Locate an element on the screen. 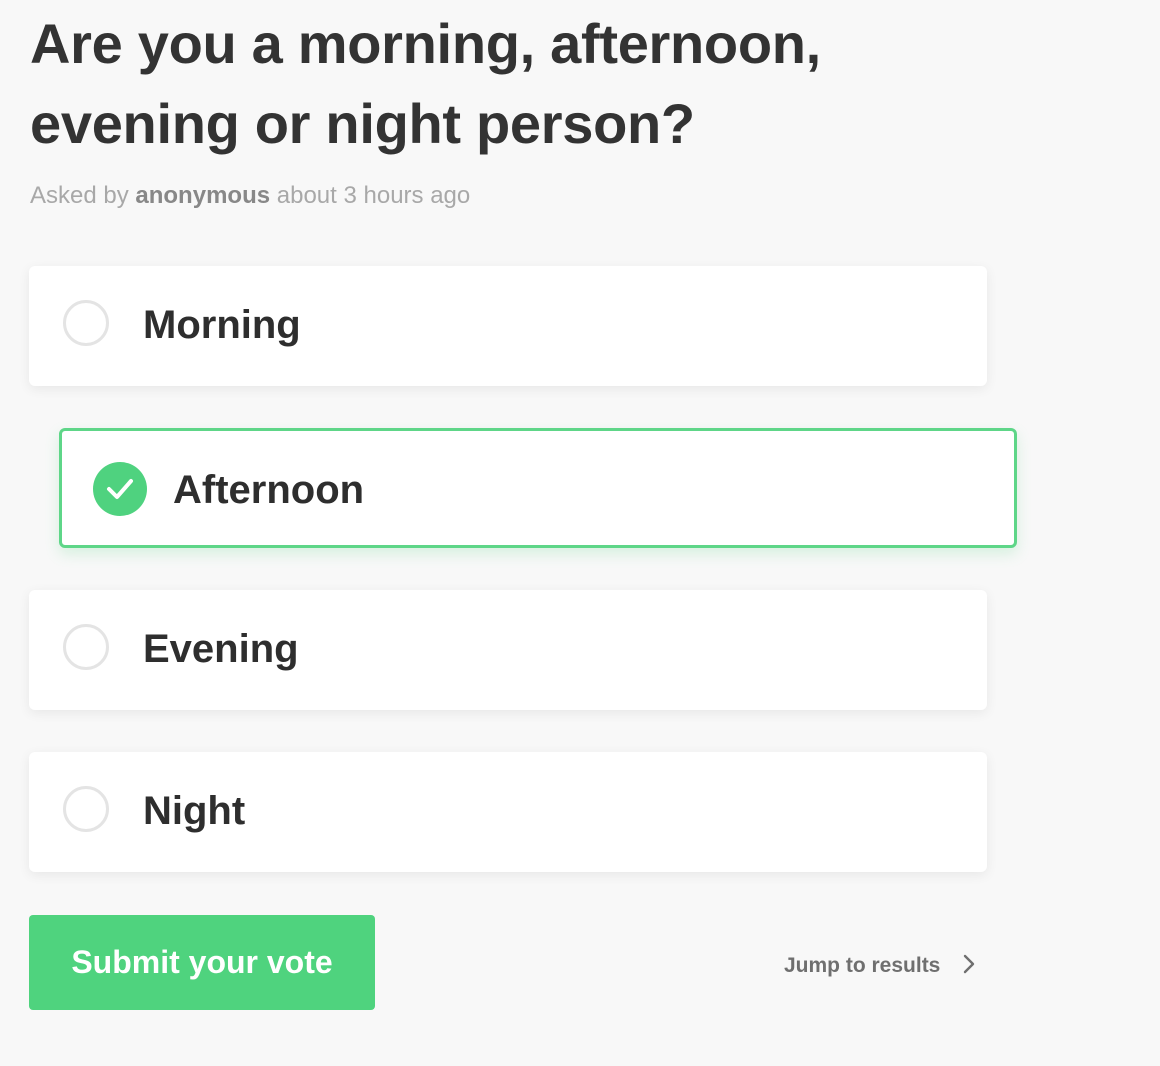 This screenshot has width=1160, height=1066. option-label: Evening is located at coordinates (221, 649).